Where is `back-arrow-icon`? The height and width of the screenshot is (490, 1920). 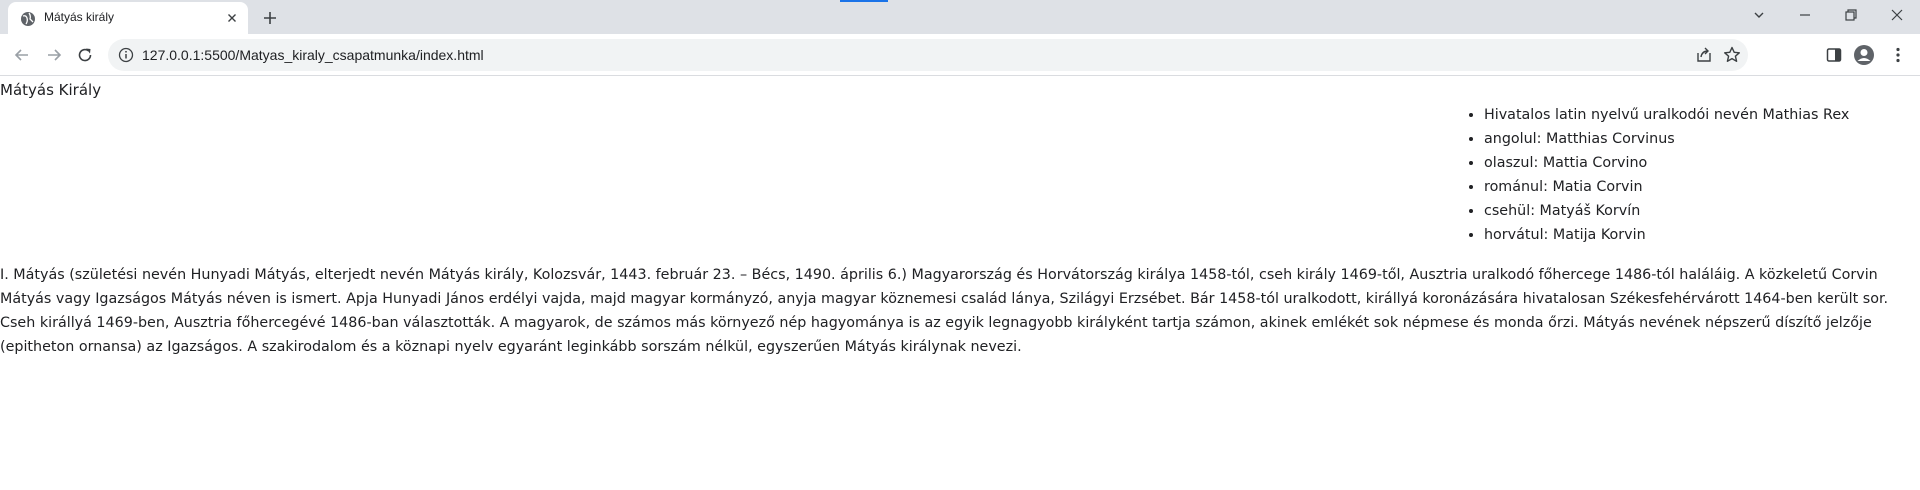 back-arrow-icon is located at coordinates (22, 55).